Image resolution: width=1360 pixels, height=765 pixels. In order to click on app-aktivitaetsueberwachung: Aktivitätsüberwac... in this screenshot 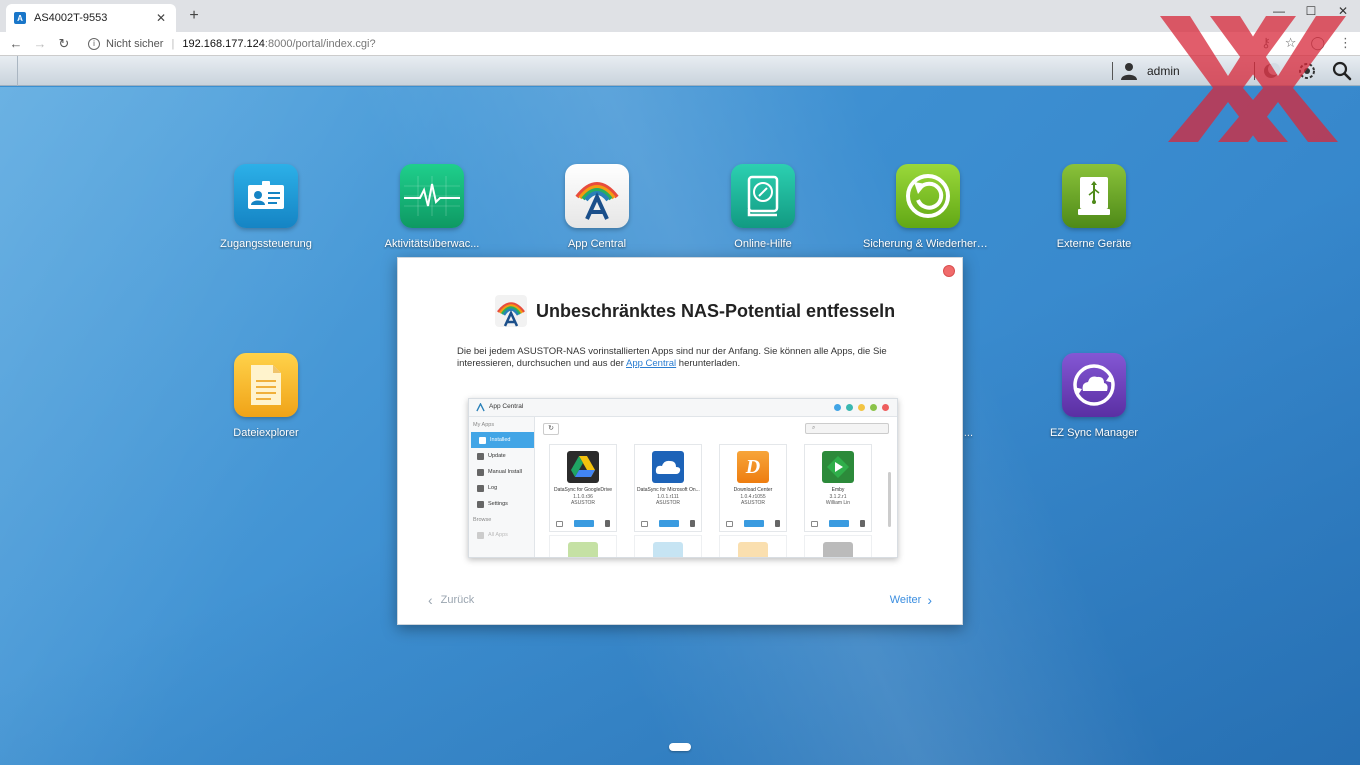, I will do `click(432, 207)`.